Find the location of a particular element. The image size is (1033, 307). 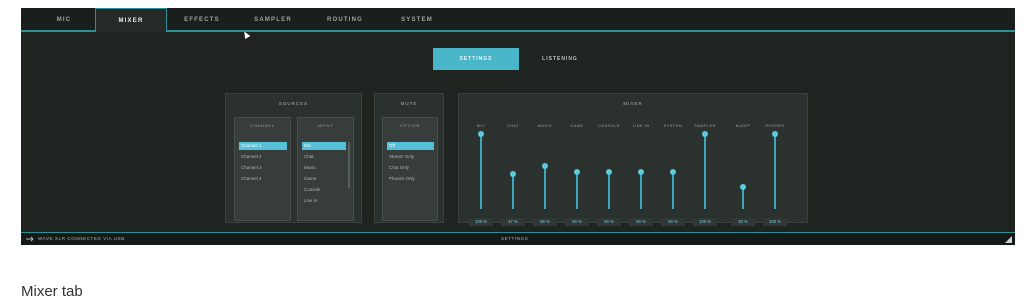

input-list-title: INPUT is located at coordinates (325, 125).